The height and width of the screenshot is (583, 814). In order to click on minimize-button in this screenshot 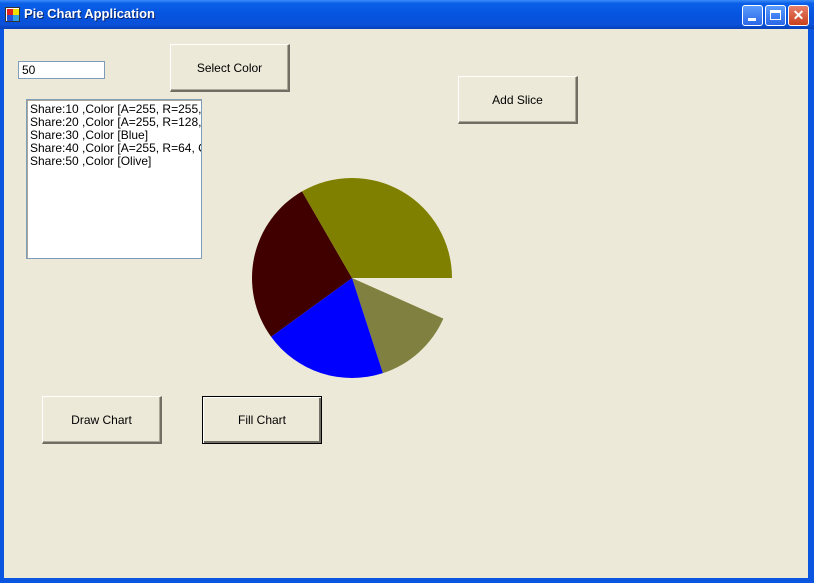, I will do `click(752, 15)`.